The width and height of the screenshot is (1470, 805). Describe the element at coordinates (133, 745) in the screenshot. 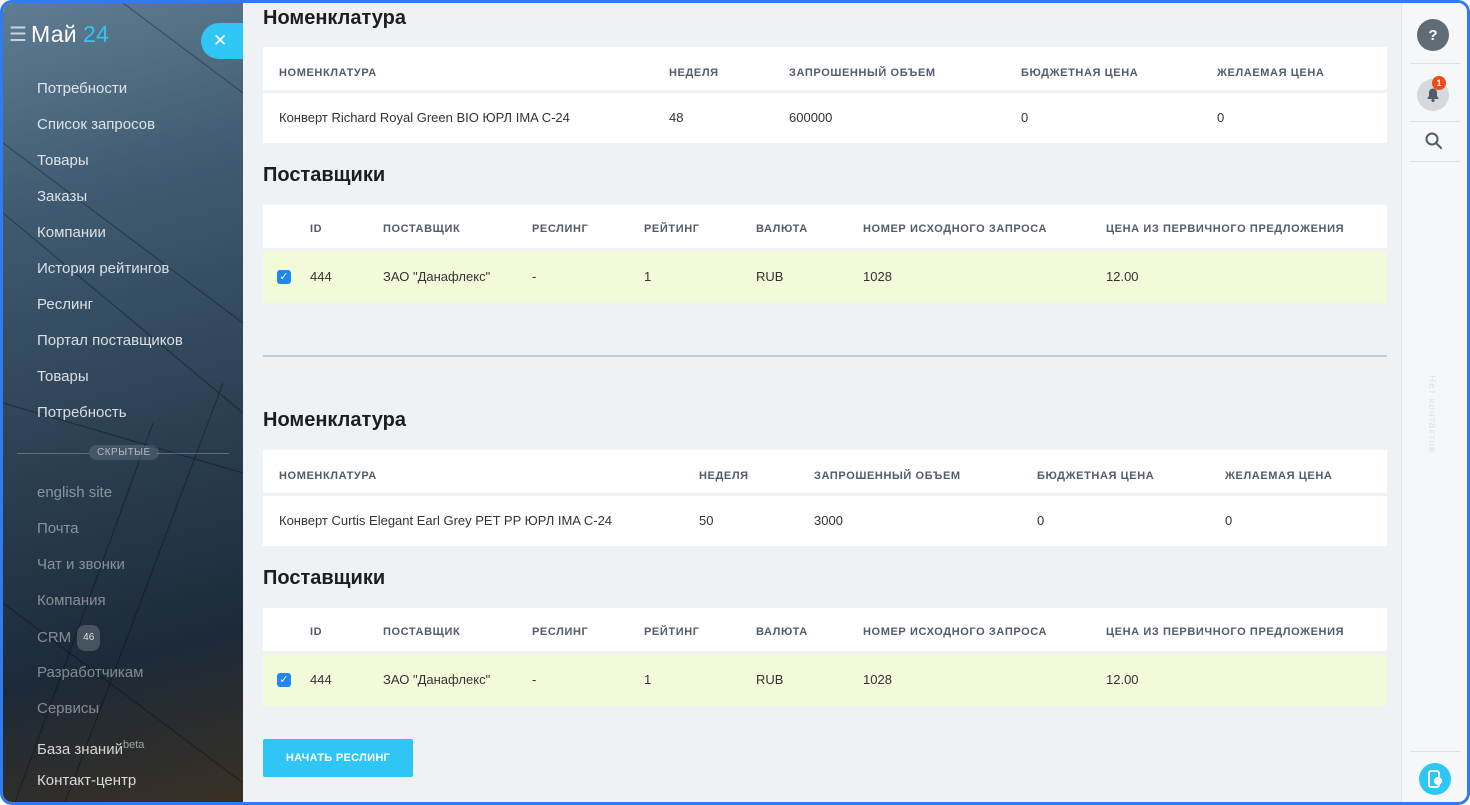

I see `beta-label: beta` at that location.